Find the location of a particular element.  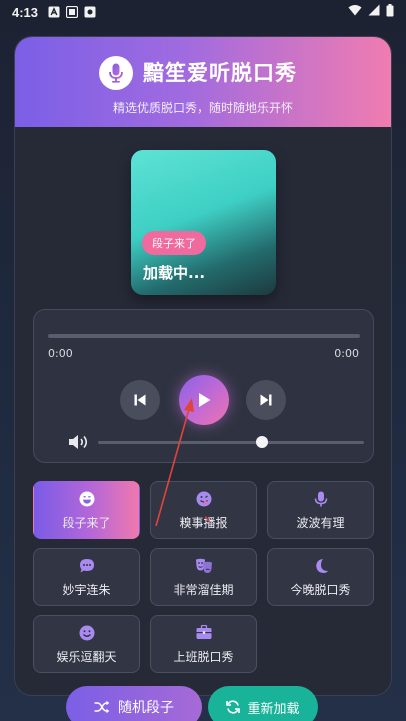

reload-button: 重新加载 is located at coordinates (263, 703).